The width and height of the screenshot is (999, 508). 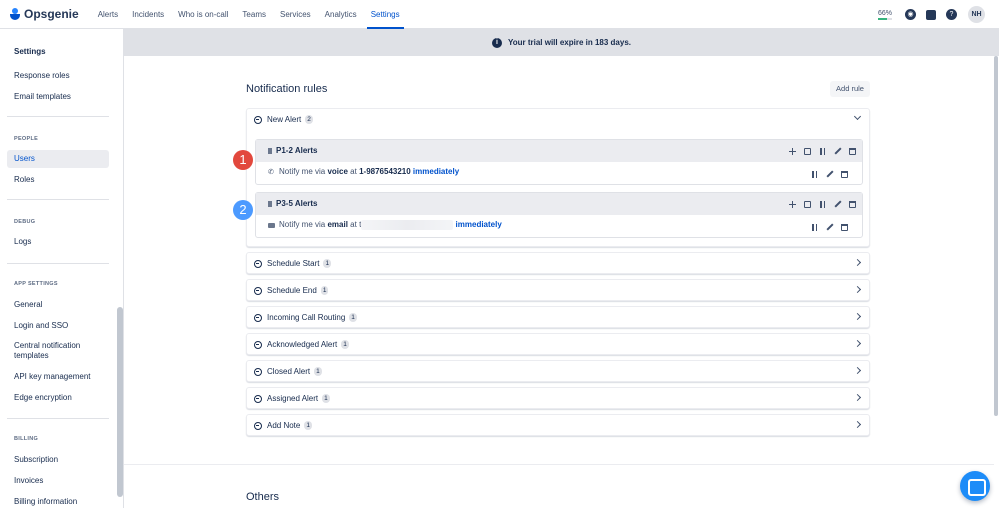 I want to click on progress-fill, so click(x=882, y=18).